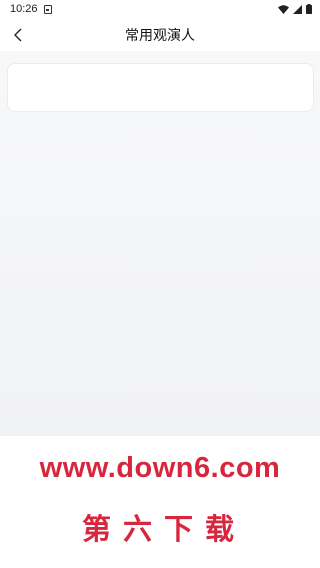 This screenshot has height=568, width=320. What do you see at coordinates (47, 9) in the screenshot?
I see `sim-icon` at bounding box center [47, 9].